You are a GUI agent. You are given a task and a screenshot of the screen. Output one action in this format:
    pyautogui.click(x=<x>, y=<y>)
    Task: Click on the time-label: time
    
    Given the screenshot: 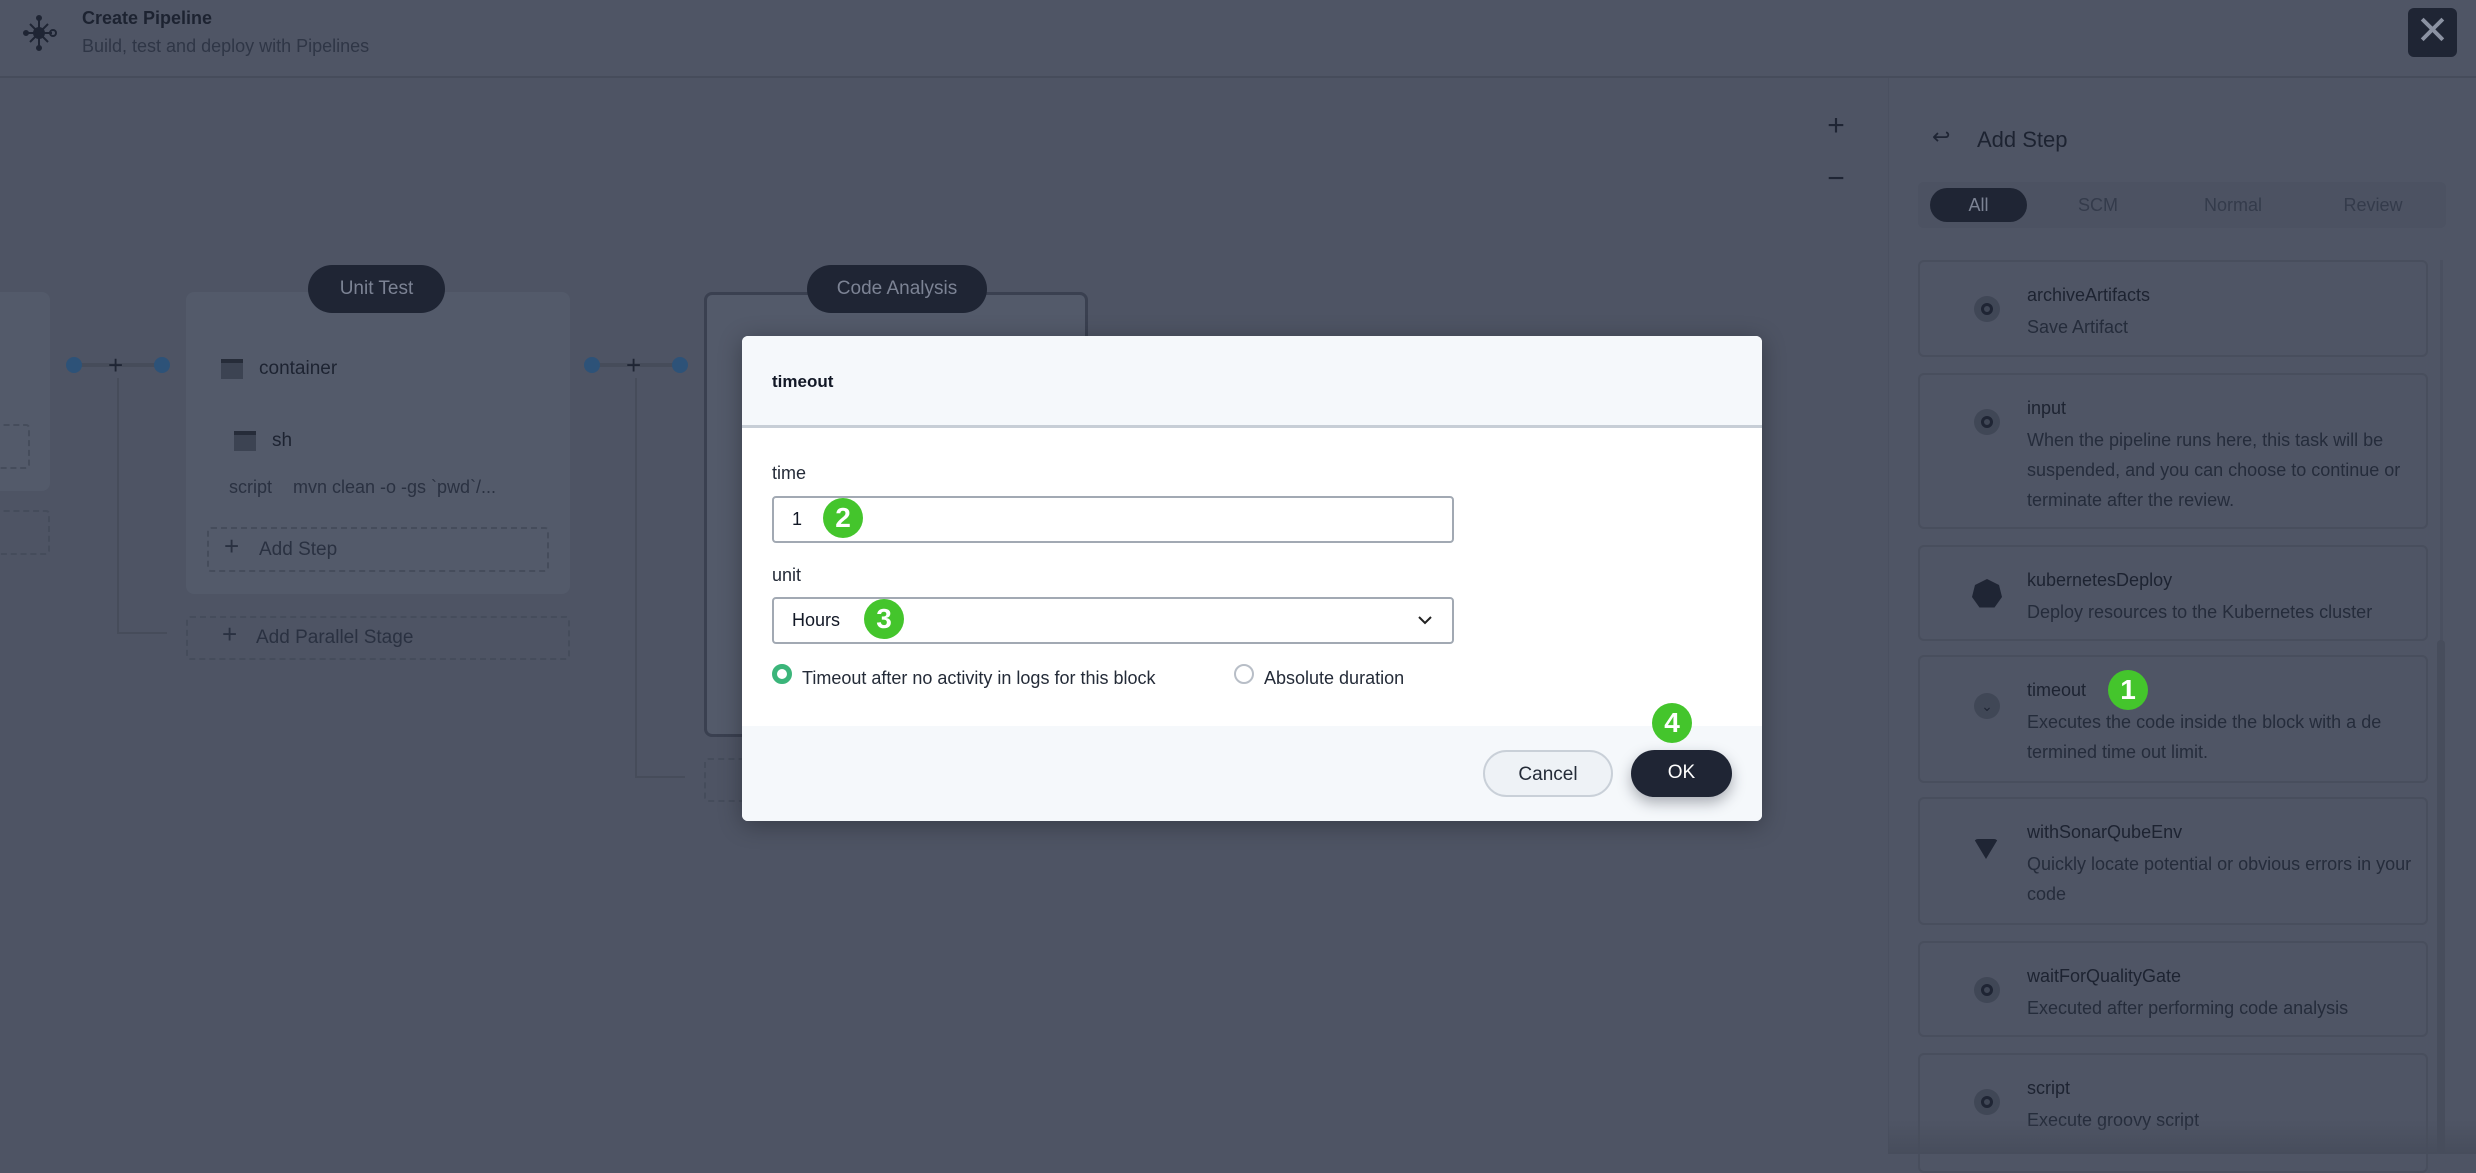 What is the action you would take?
    pyautogui.click(x=789, y=473)
    